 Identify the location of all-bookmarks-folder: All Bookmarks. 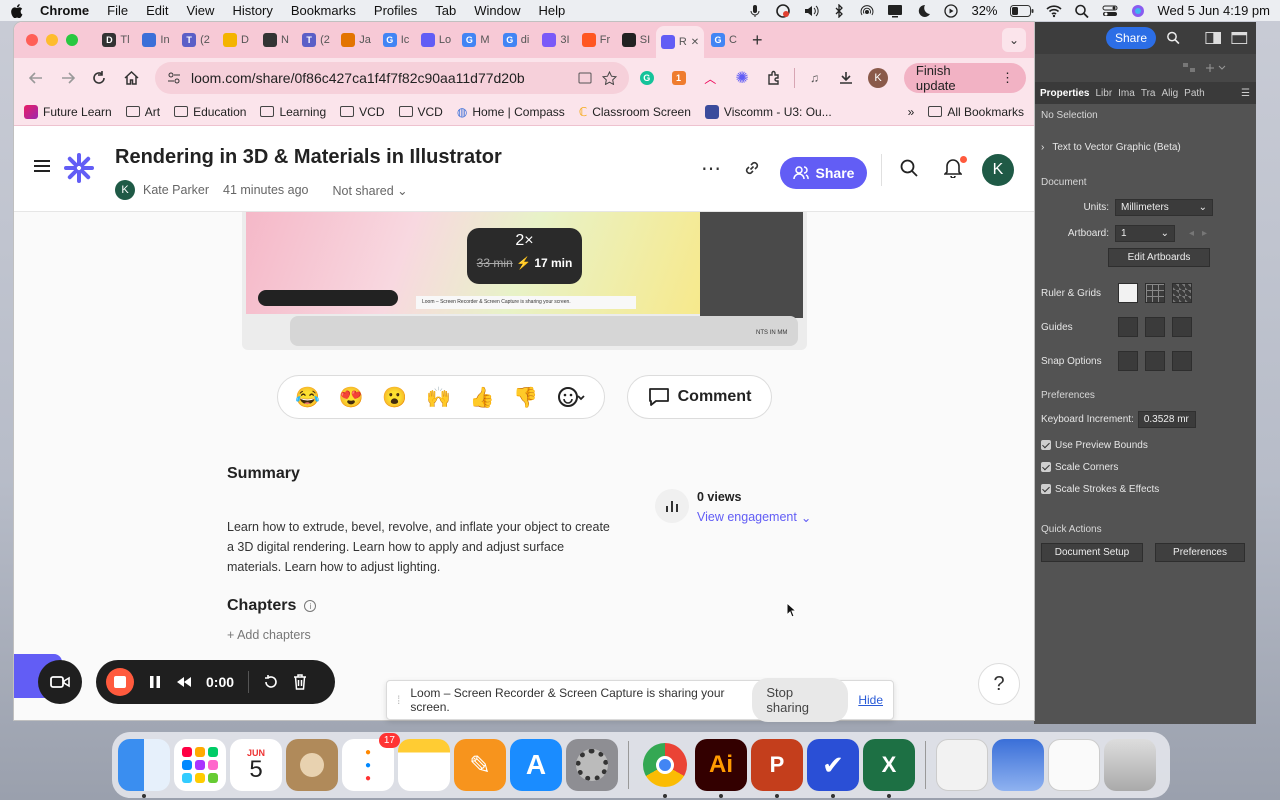
(976, 112).